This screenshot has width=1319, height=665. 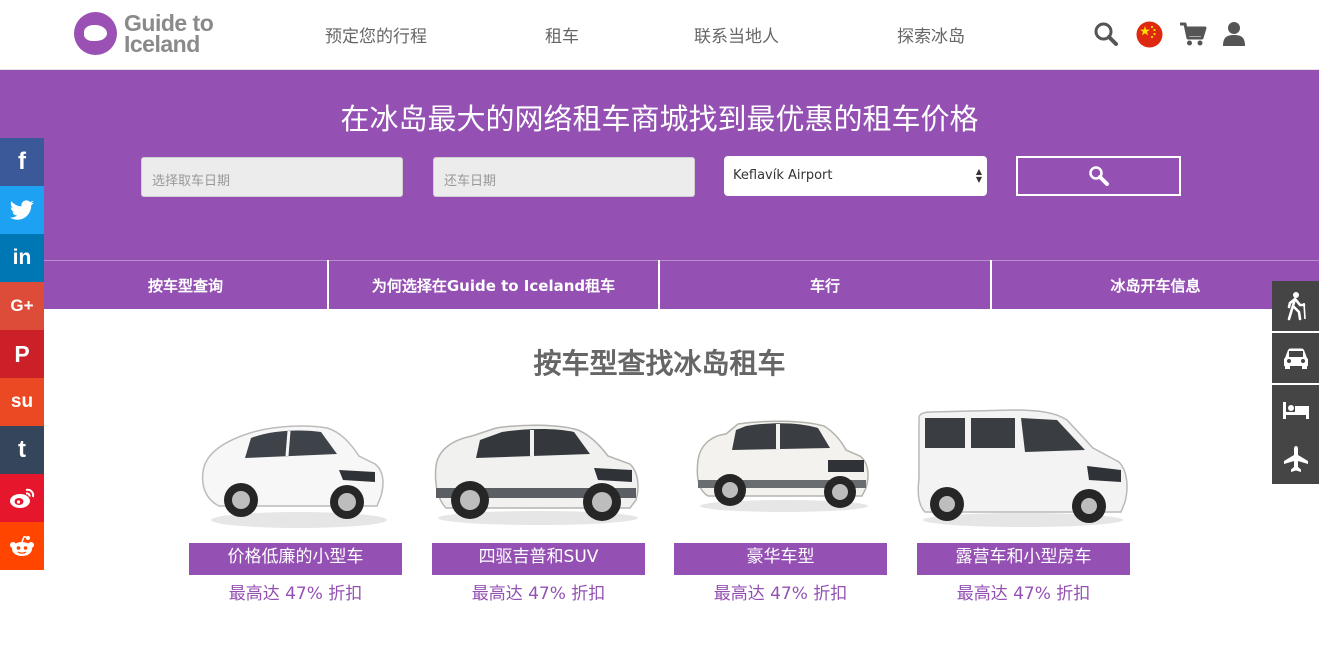 What do you see at coordinates (855, 176) in the screenshot?
I see `pickup-location-select: Keflavík Airport ▲ ▼` at bounding box center [855, 176].